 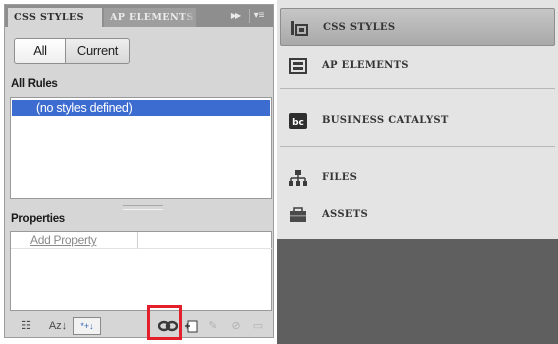 I want to click on category-view-icon: ☷, so click(x=26, y=326).